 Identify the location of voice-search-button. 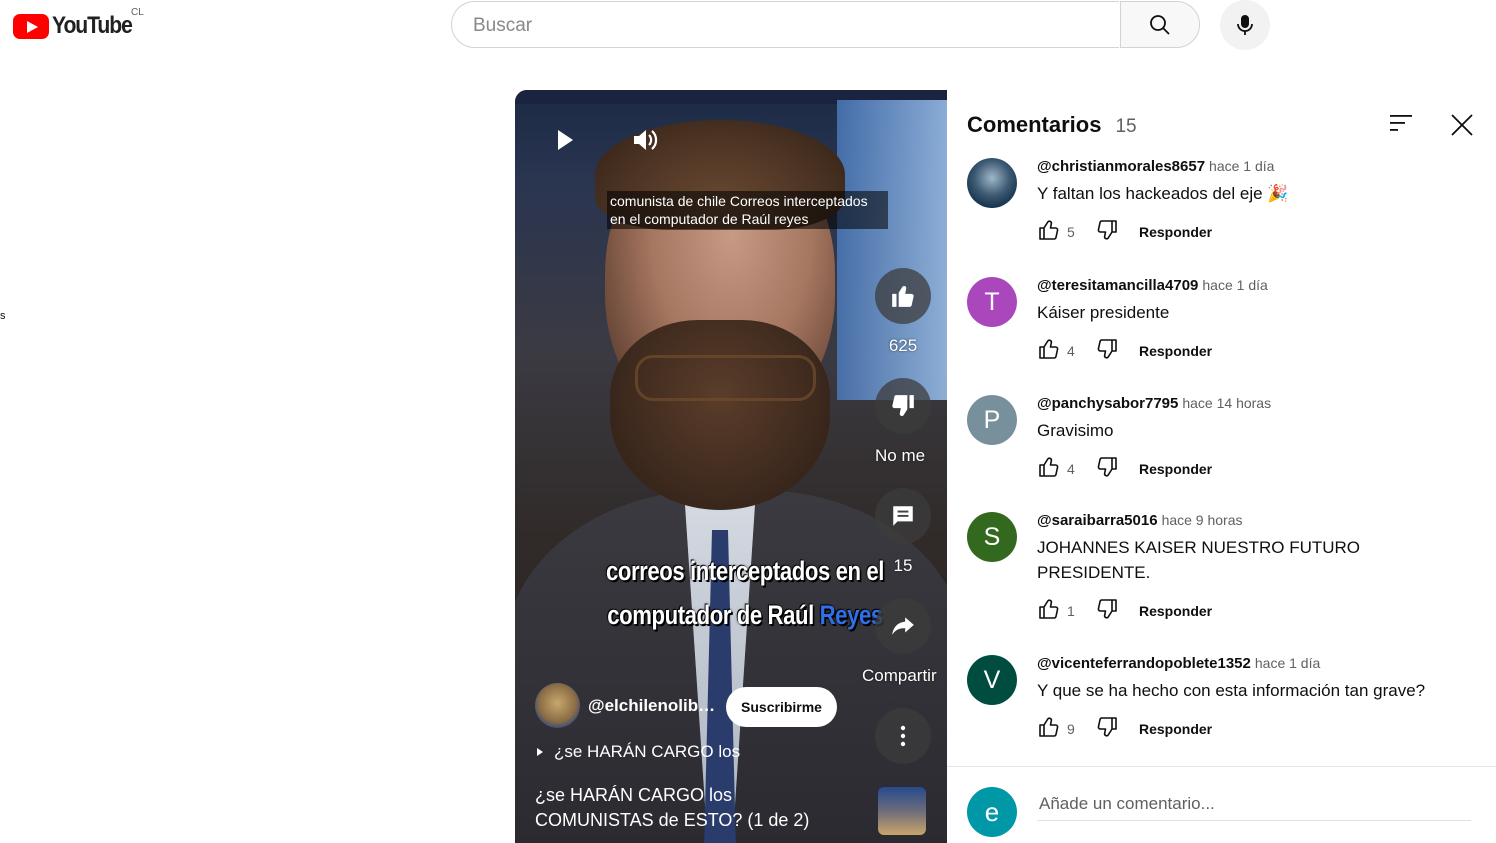
(1245, 25).